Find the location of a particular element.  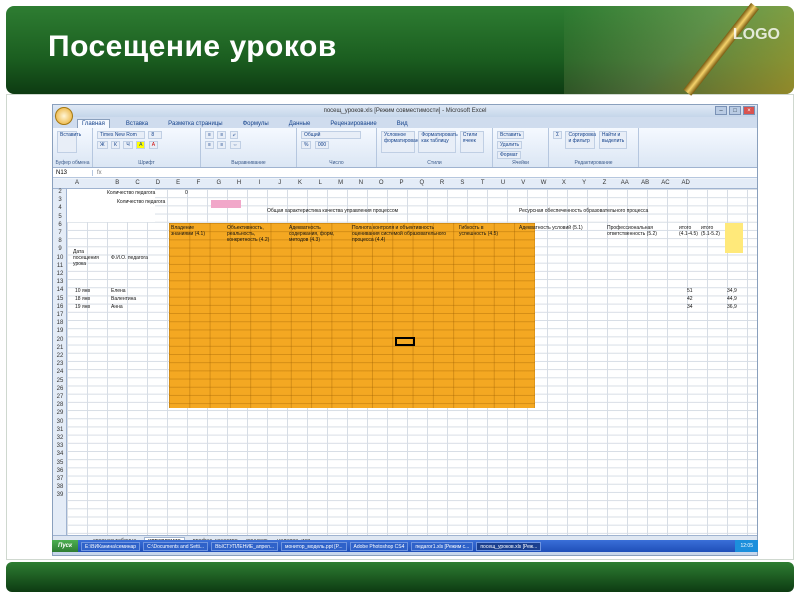

font-color-button: A is located at coordinates (153, 145).